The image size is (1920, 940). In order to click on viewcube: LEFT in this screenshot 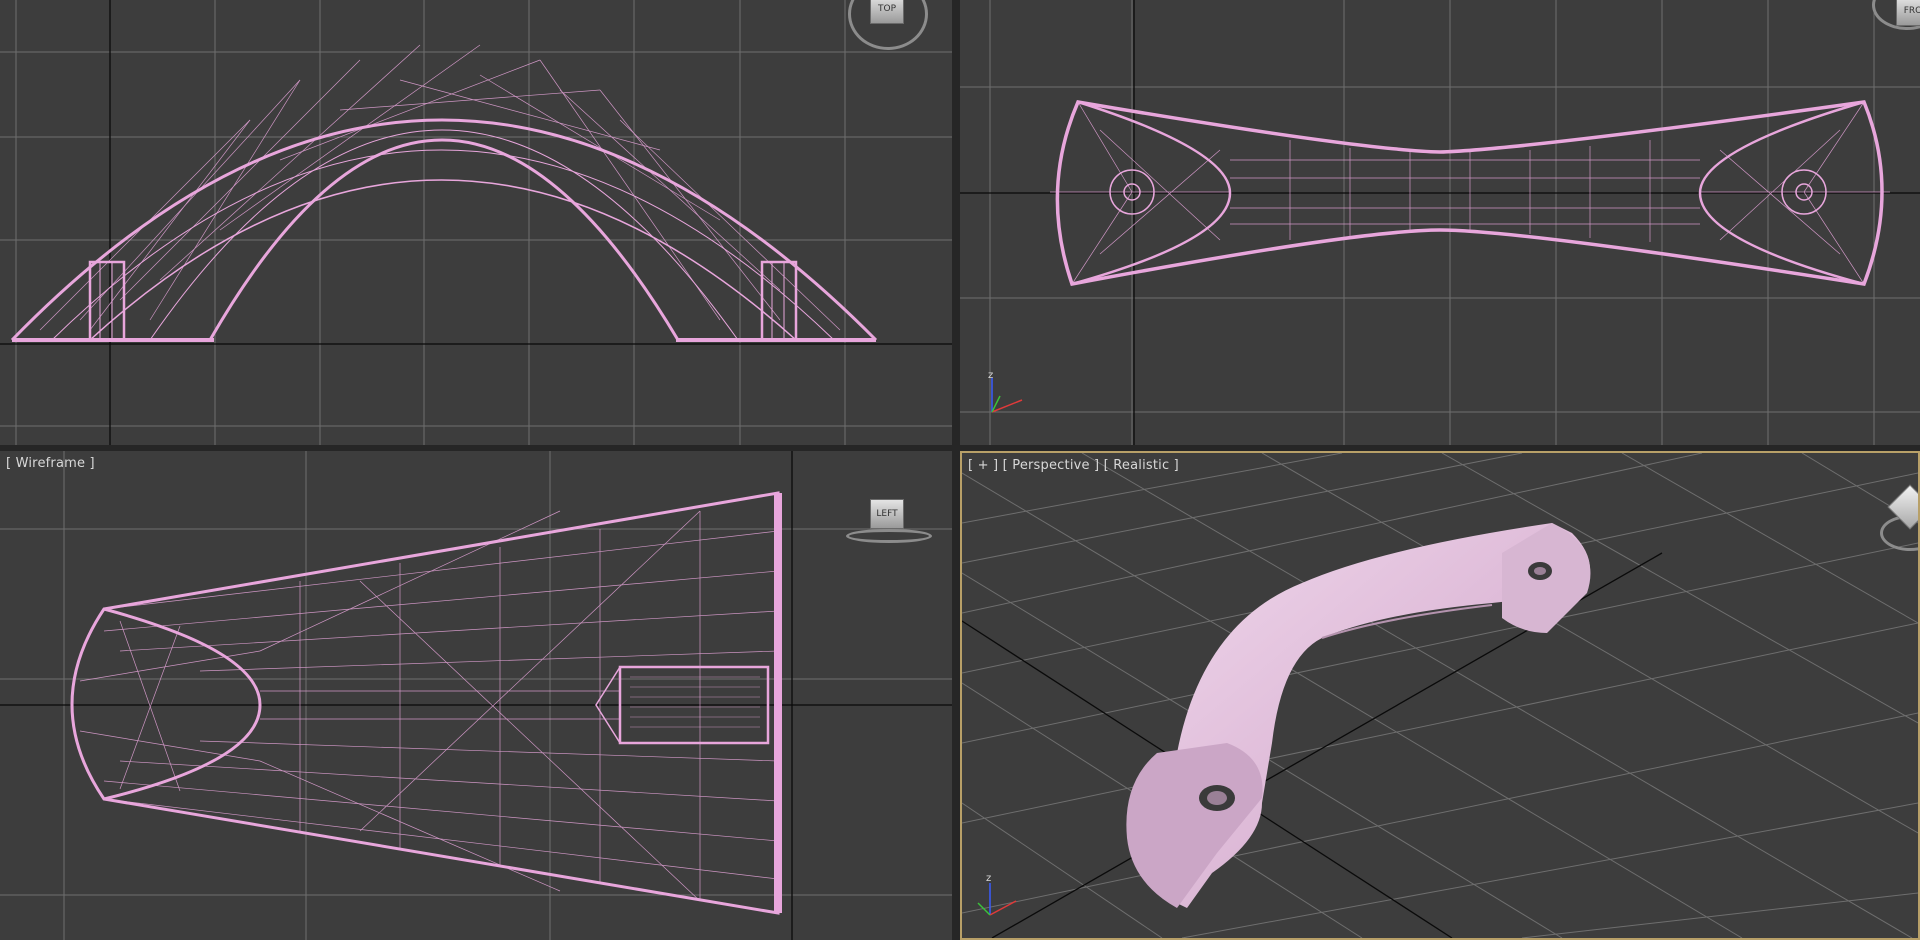, I will do `click(887, 514)`.